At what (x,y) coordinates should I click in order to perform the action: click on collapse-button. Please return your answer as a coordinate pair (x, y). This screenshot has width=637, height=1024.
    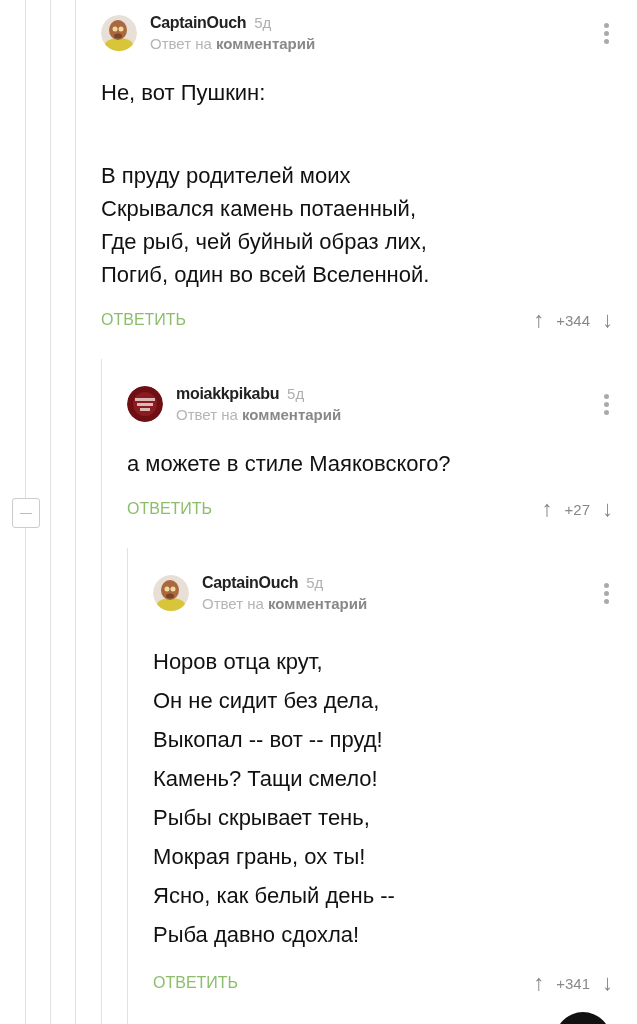
    Looking at the image, I should click on (26, 513).